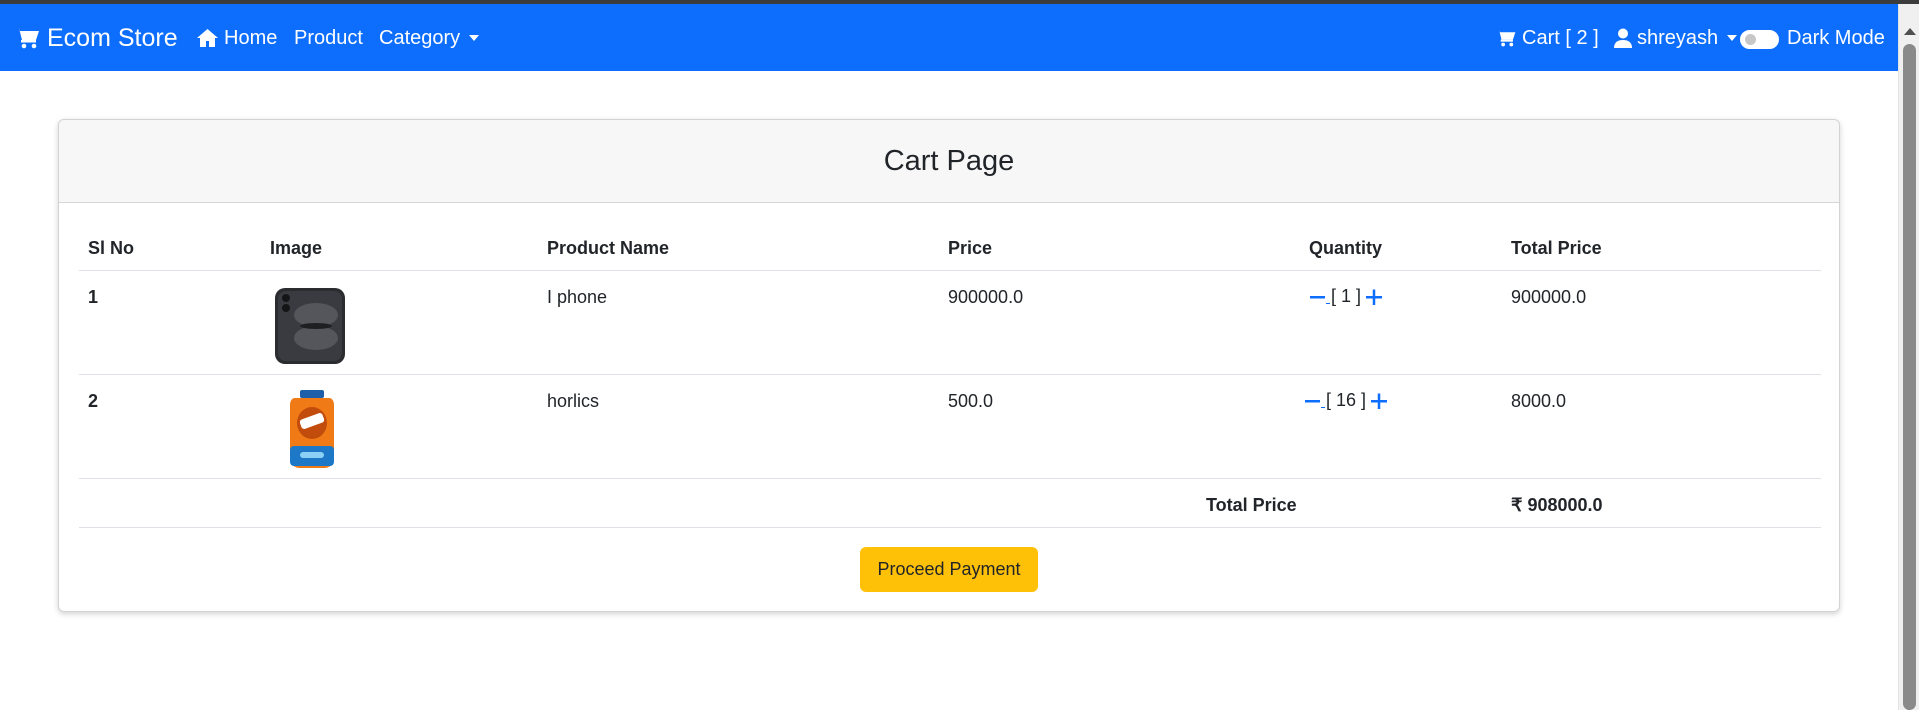 The image size is (1919, 710). I want to click on row-1-quantity-stepper: [ 1 ], so click(1346, 296).